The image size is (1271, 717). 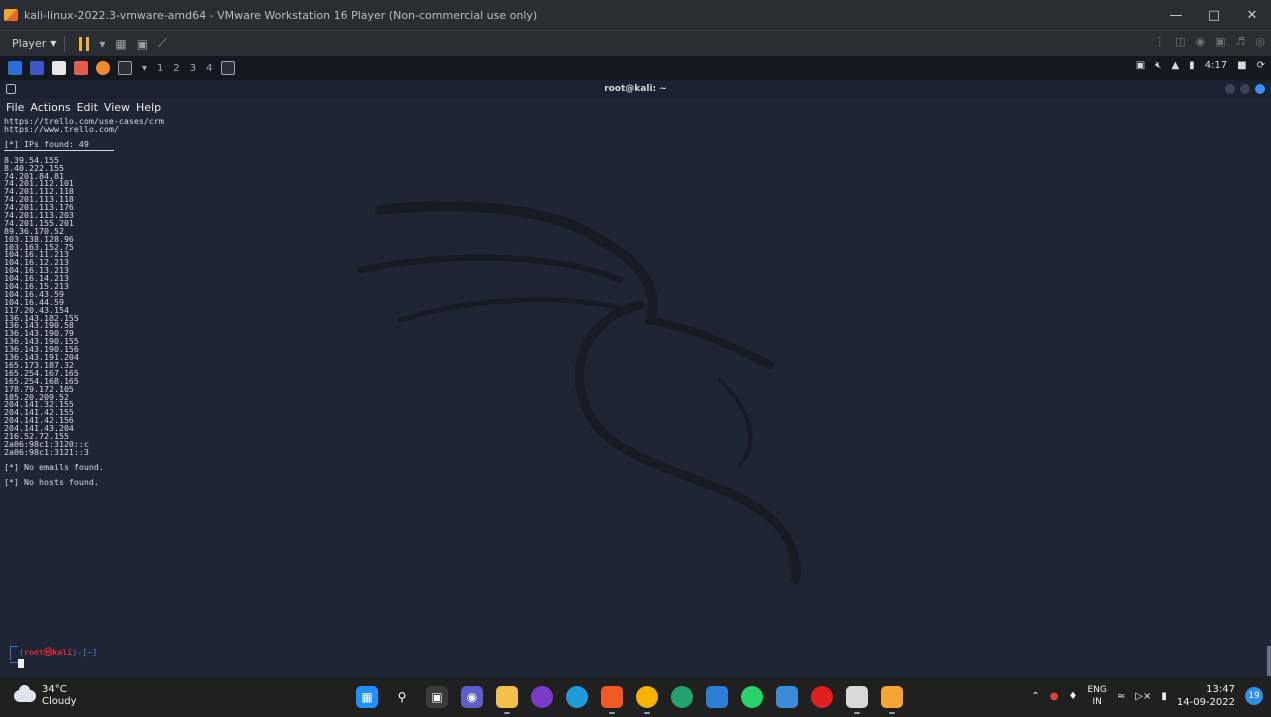 I want to click on ip-entry: 104.16.11.213, so click(x=36, y=254).